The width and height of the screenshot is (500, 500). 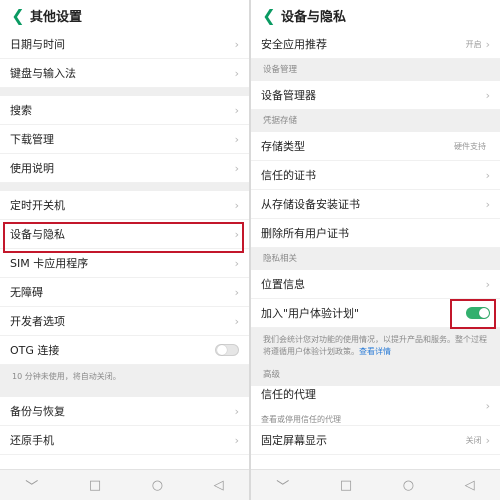 I want to click on list-item-location: 位置信息 ›, so click(x=375, y=284).